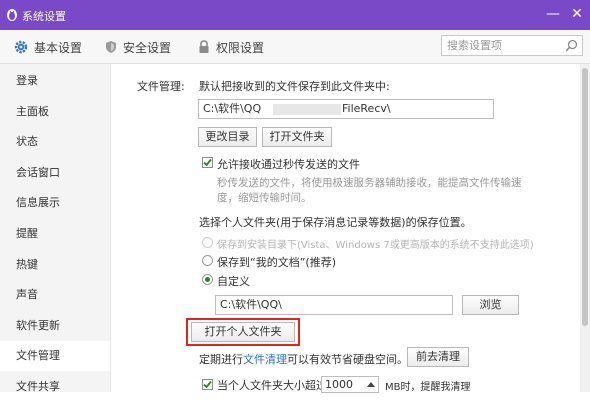 Image resolution: width=590 pixels, height=402 pixels. Describe the element at coordinates (571, 45) in the screenshot. I see `search-icon` at that location.